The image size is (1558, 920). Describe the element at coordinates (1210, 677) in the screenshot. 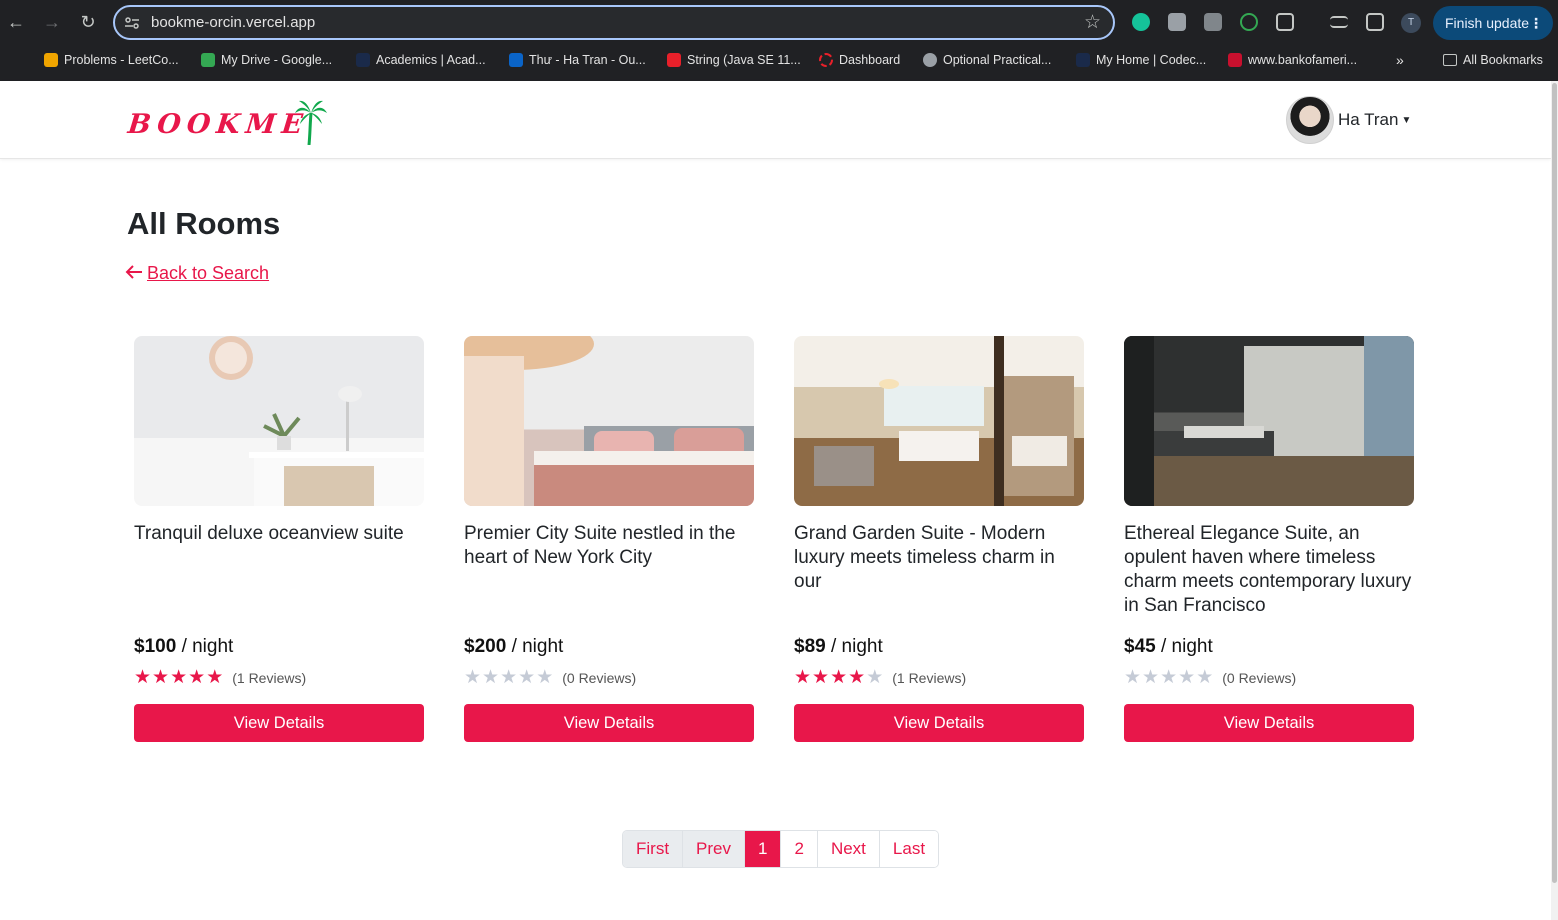

I see `star-rating: ★ ★ ★ ★ ★ (0 Reviews)` at that location.